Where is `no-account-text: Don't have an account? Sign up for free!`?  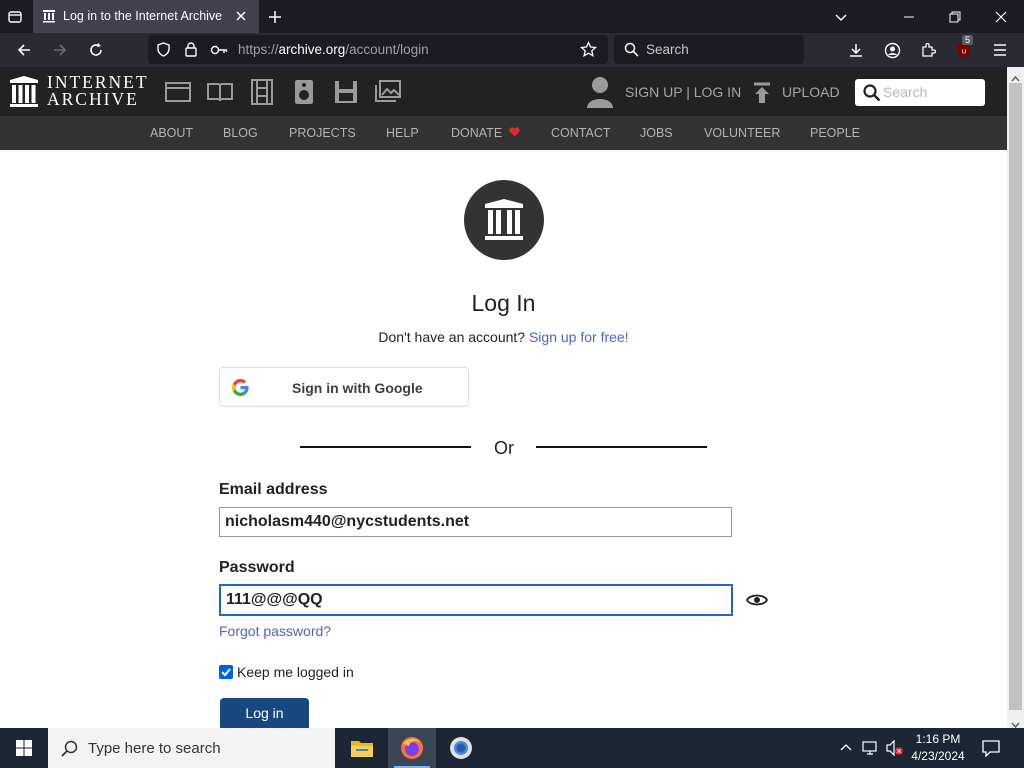 no-account-text: Don't have an account? Sign up for free! is located at coordinates (503, 337).